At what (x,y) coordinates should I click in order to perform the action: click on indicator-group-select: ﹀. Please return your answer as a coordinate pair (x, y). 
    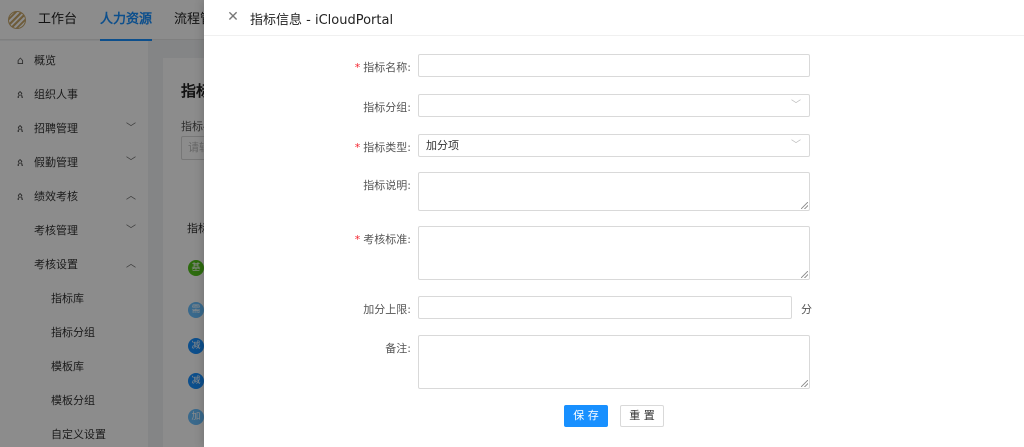
    Looking at the image, I should click on (614, 105).